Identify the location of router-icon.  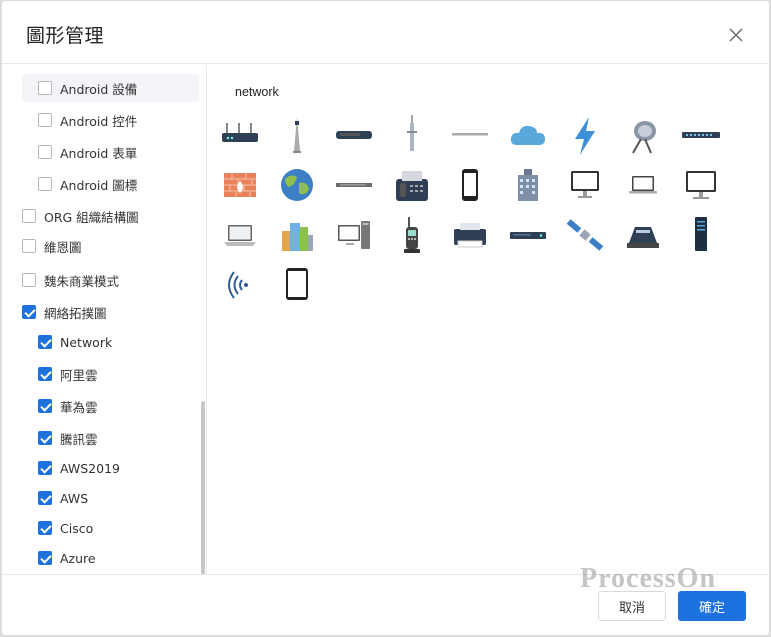
(240, 134).